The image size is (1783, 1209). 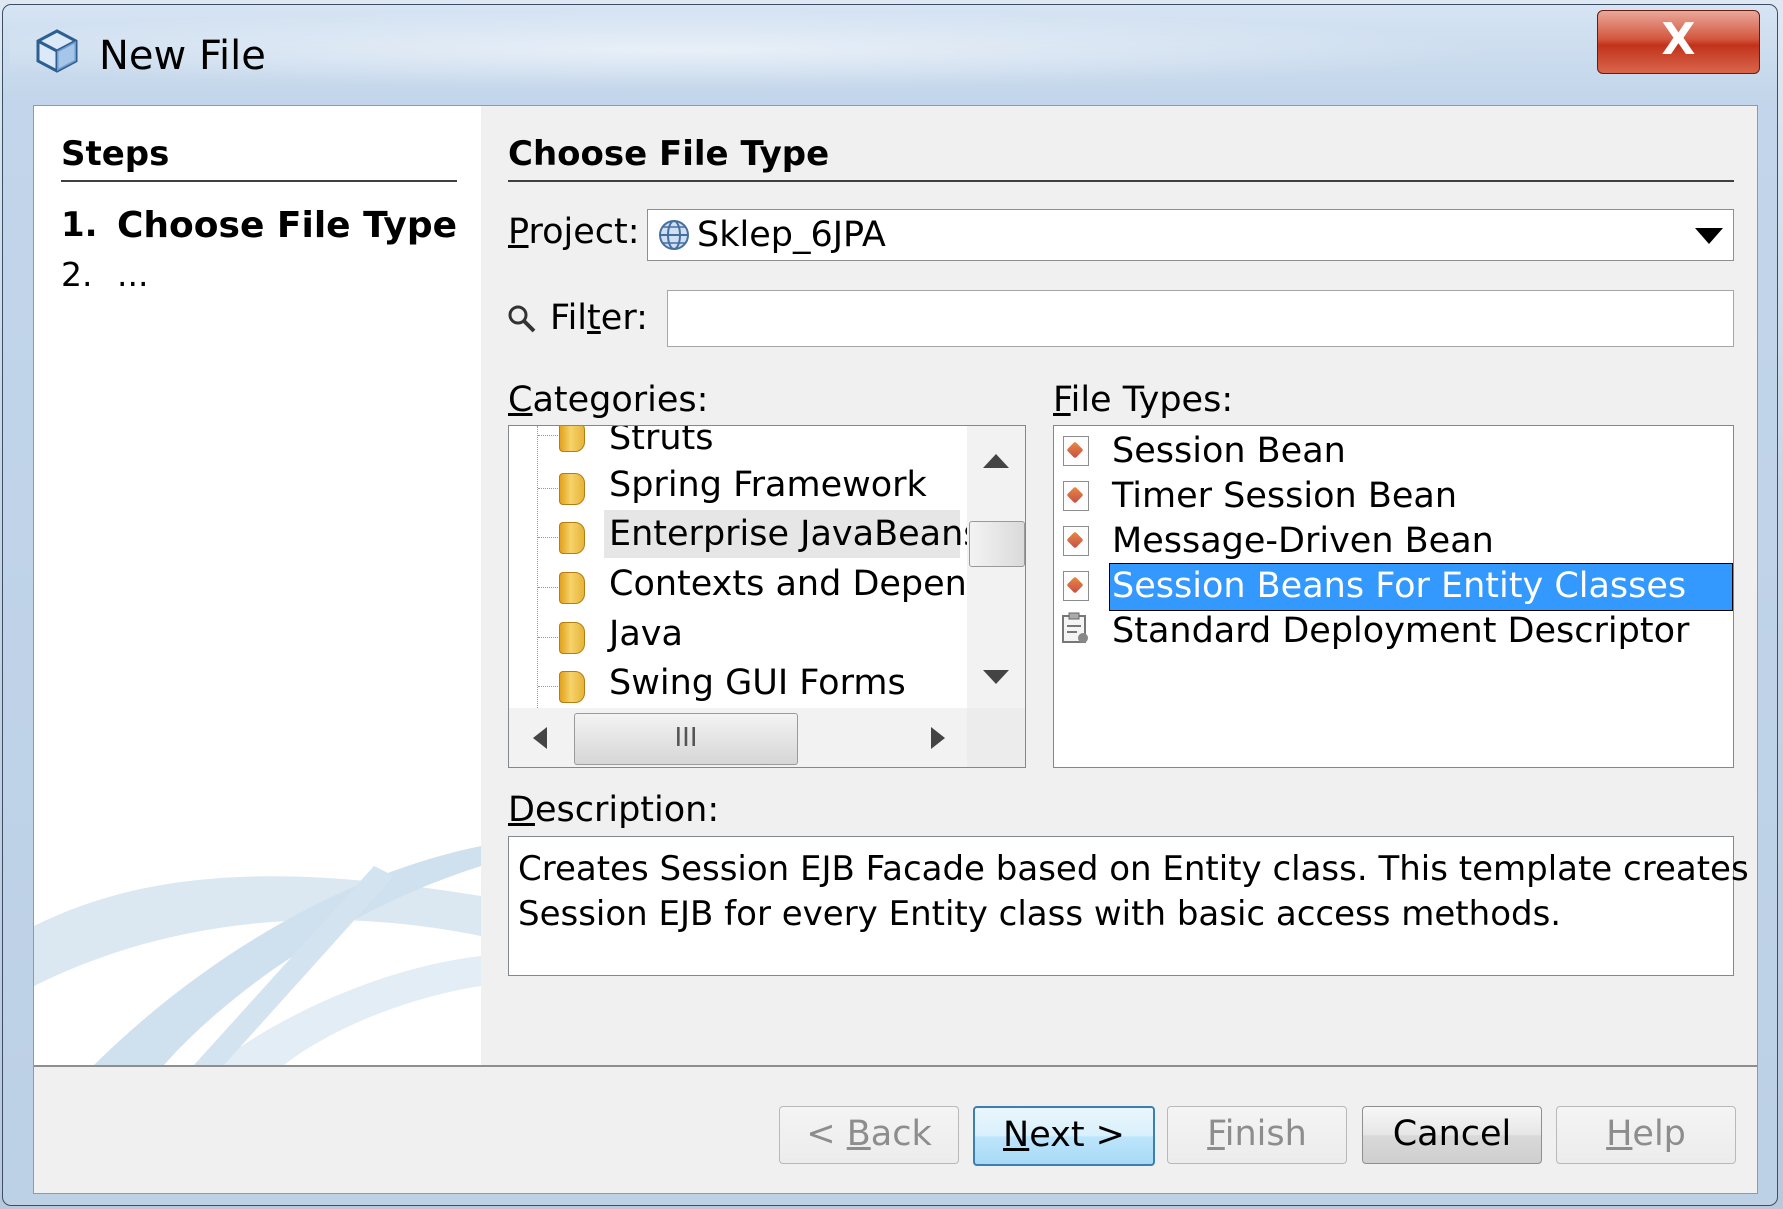 I want to click on chevron-down-icon, so click(x=1709, y=237).